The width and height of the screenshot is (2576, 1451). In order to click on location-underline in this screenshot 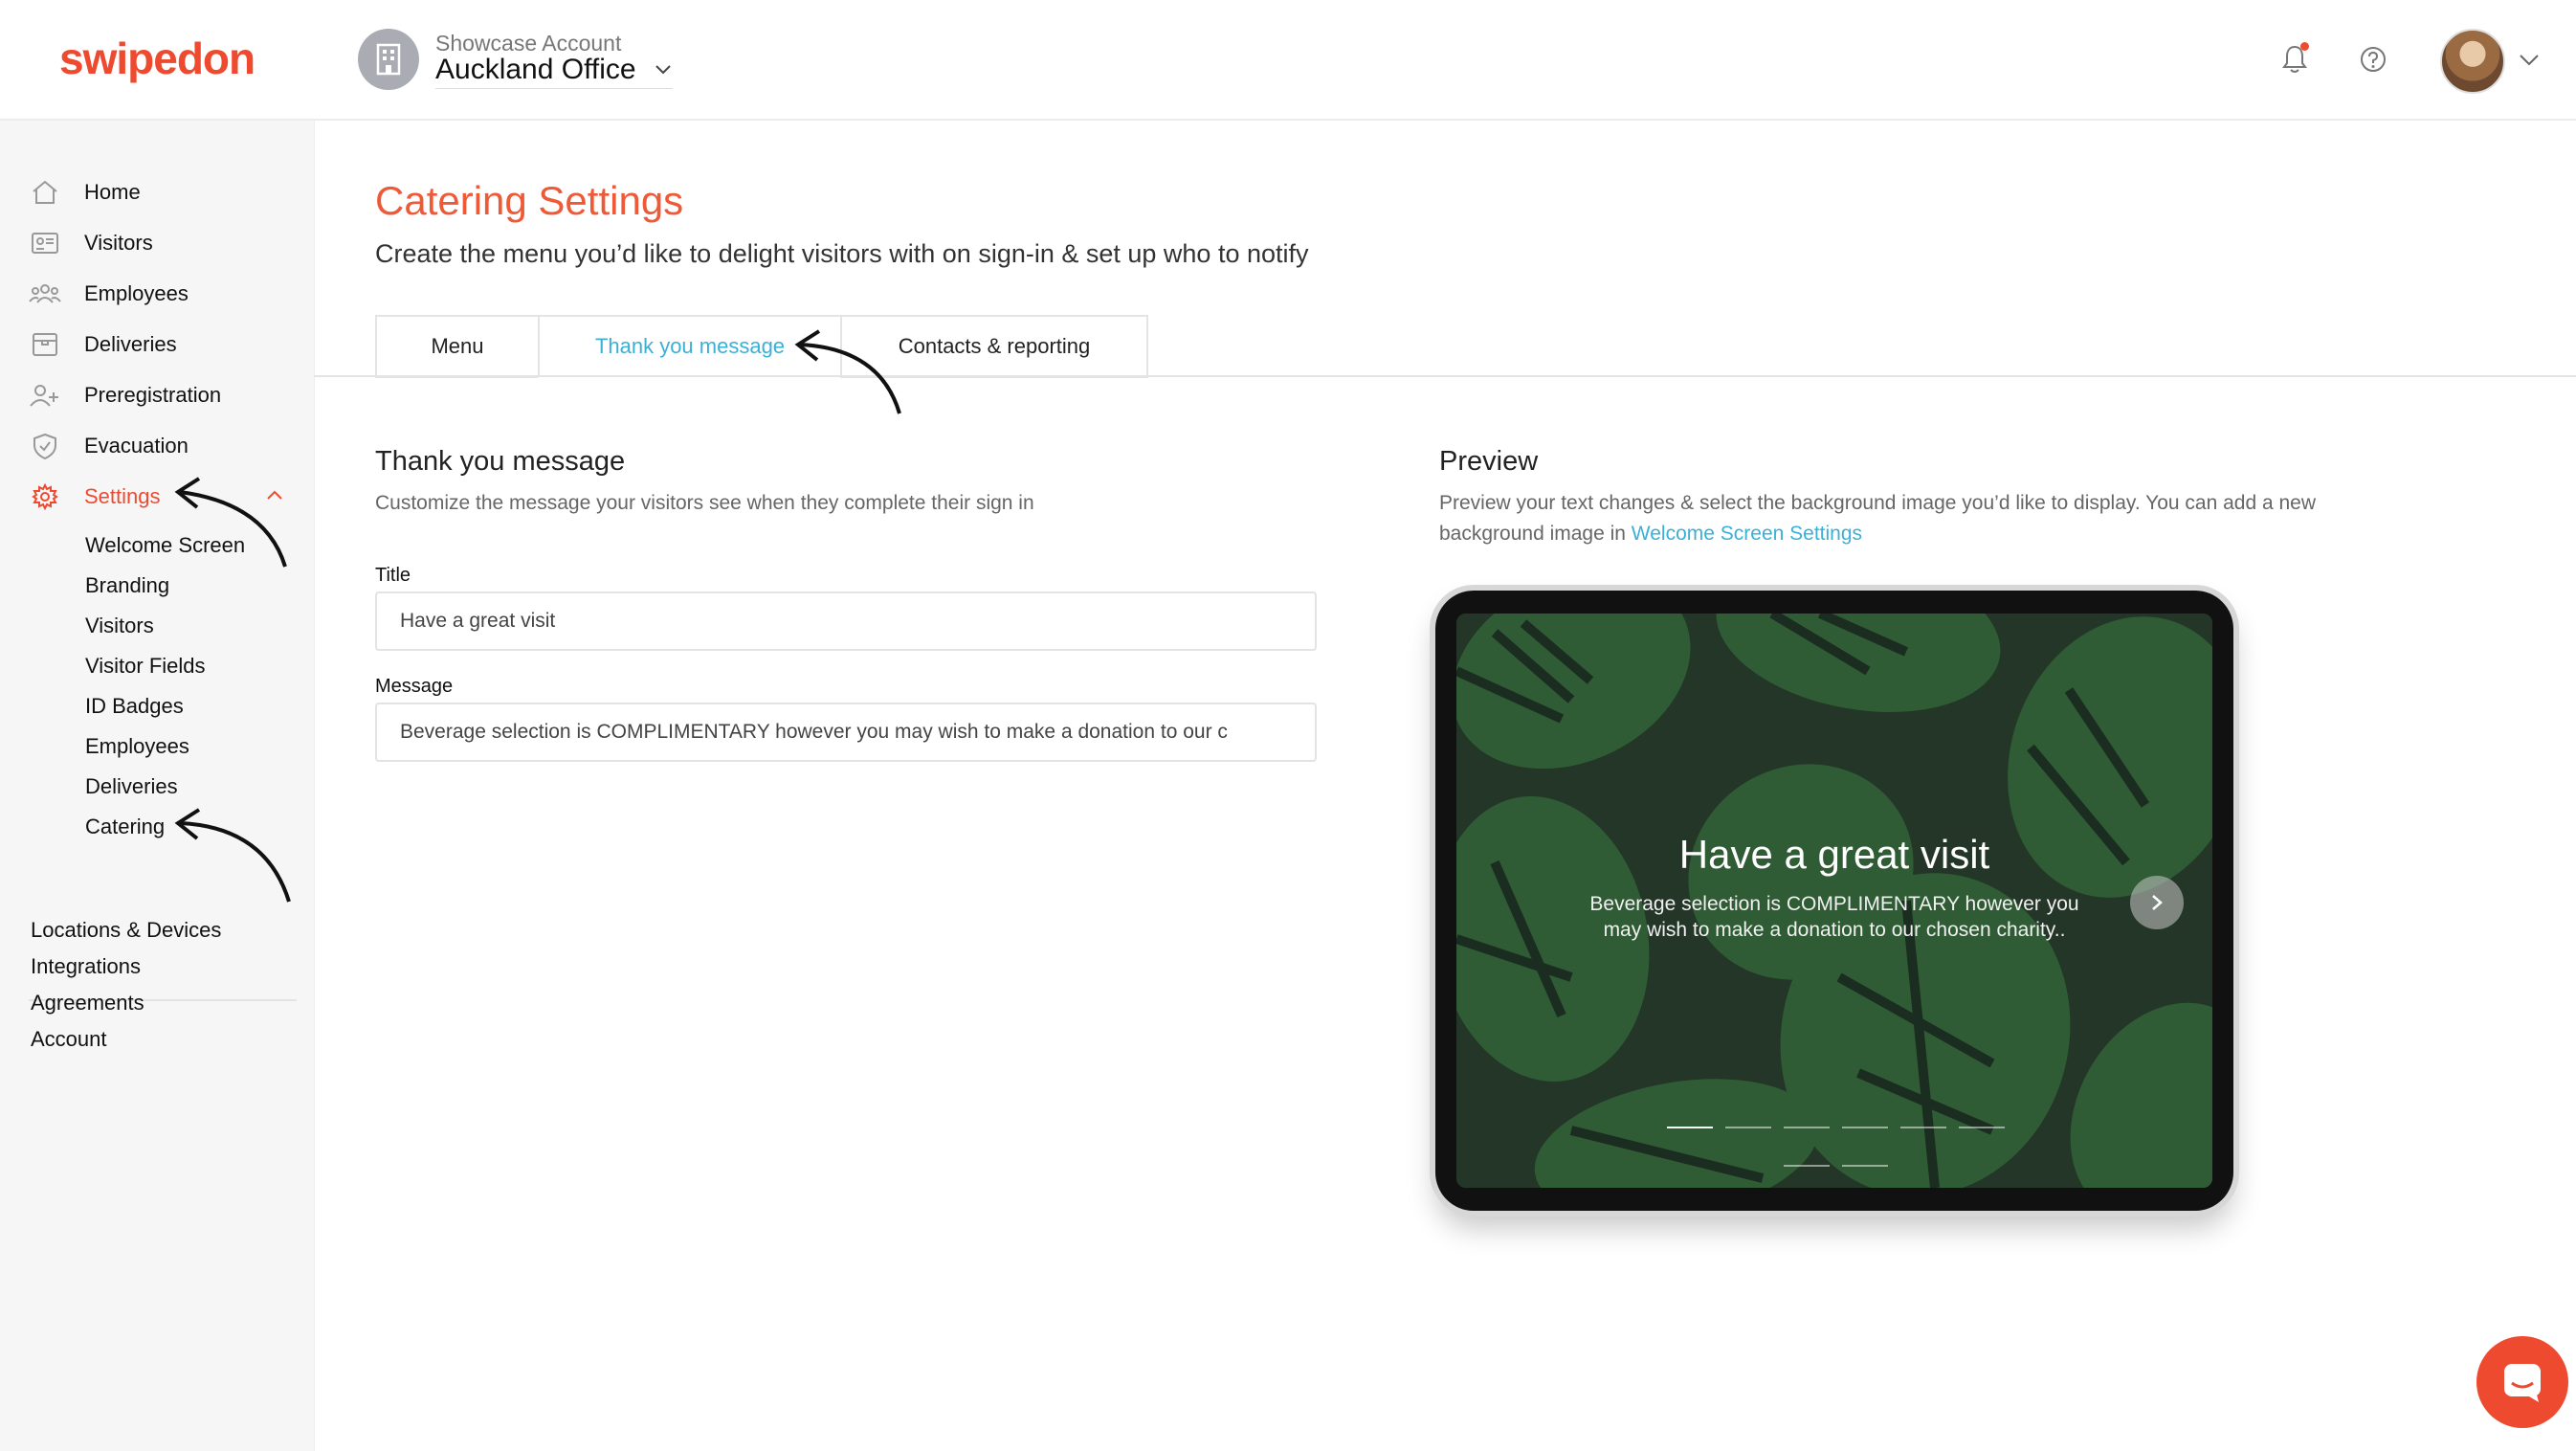, I will do `click(554, 88)`.